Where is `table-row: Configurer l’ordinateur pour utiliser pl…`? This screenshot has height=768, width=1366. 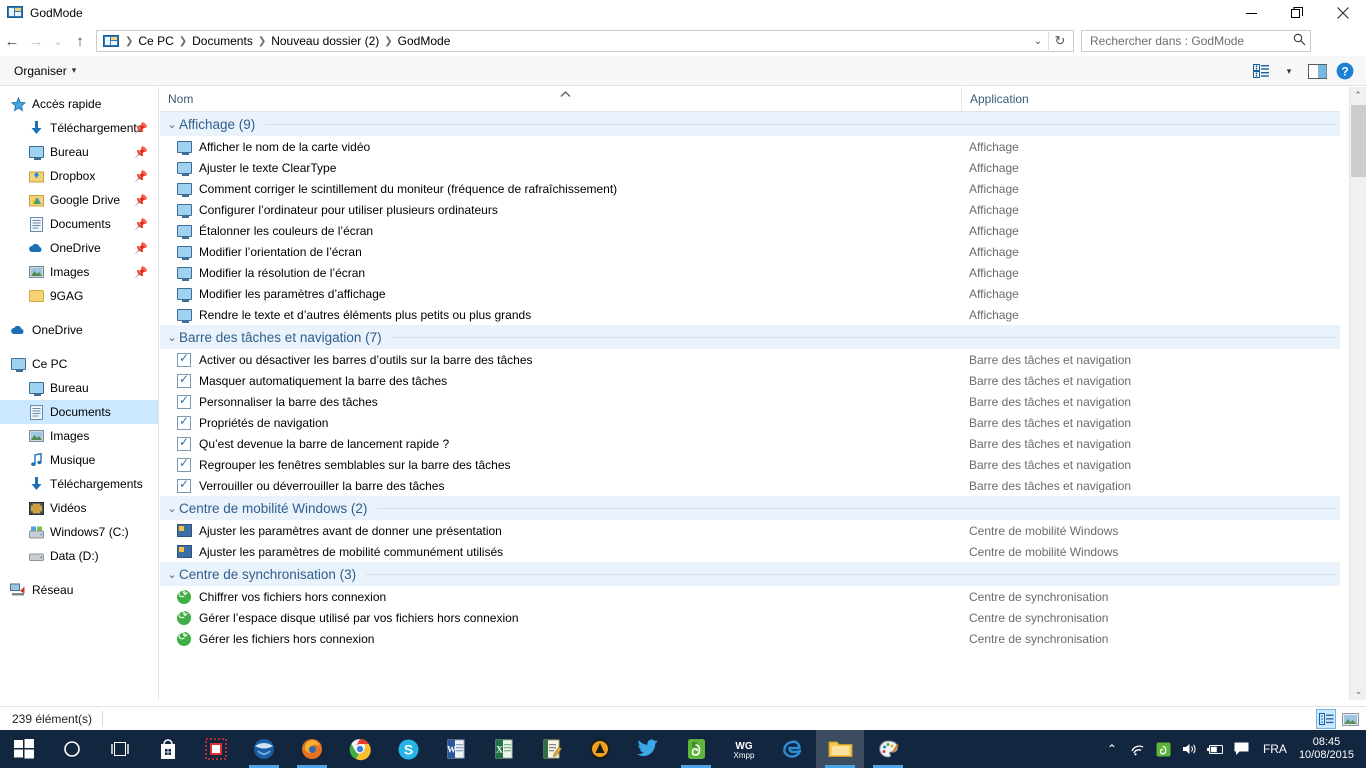 table-row: Configurer l’ordinateur pour utiliser pl… is located at coordinates (750, 209).